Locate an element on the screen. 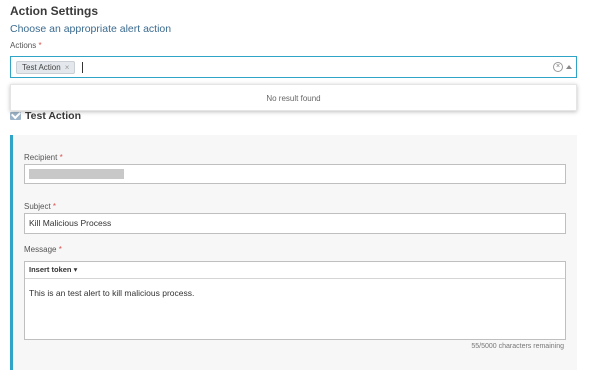  message-label: Message * is located at coordinates (43, 249).